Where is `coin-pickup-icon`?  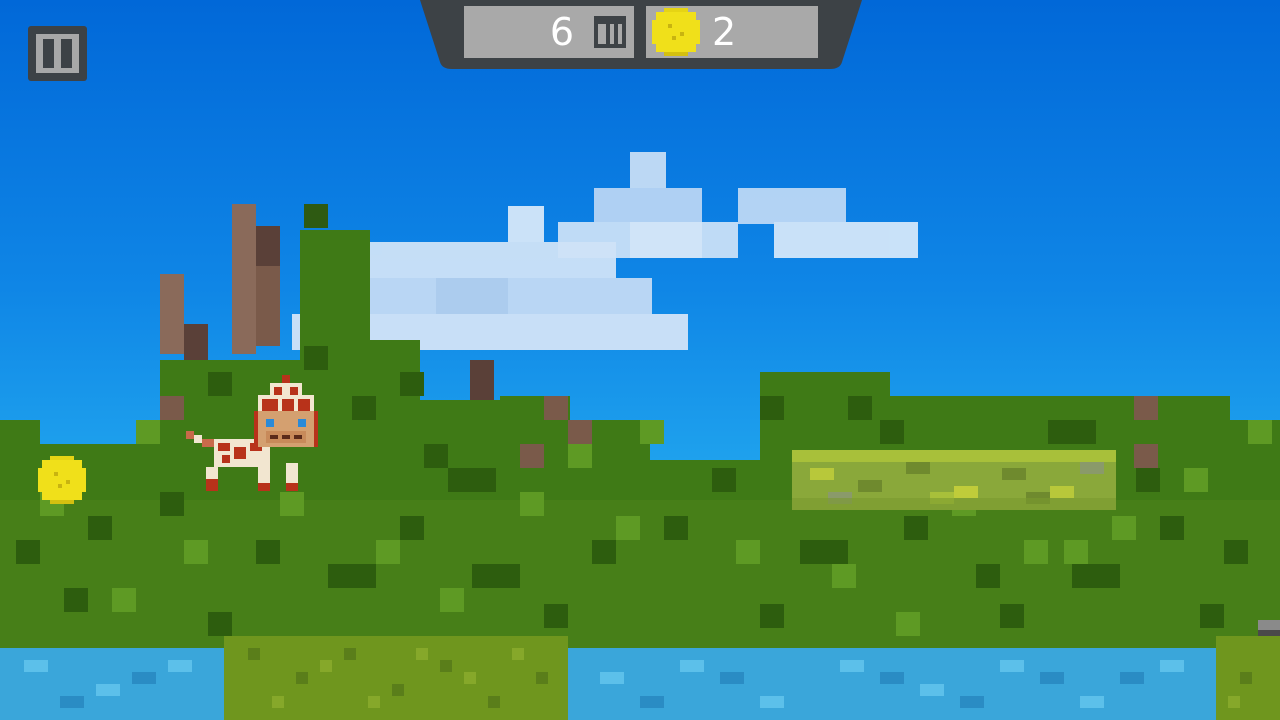
coin-pickup-icon is located at coordinates (62, 480).